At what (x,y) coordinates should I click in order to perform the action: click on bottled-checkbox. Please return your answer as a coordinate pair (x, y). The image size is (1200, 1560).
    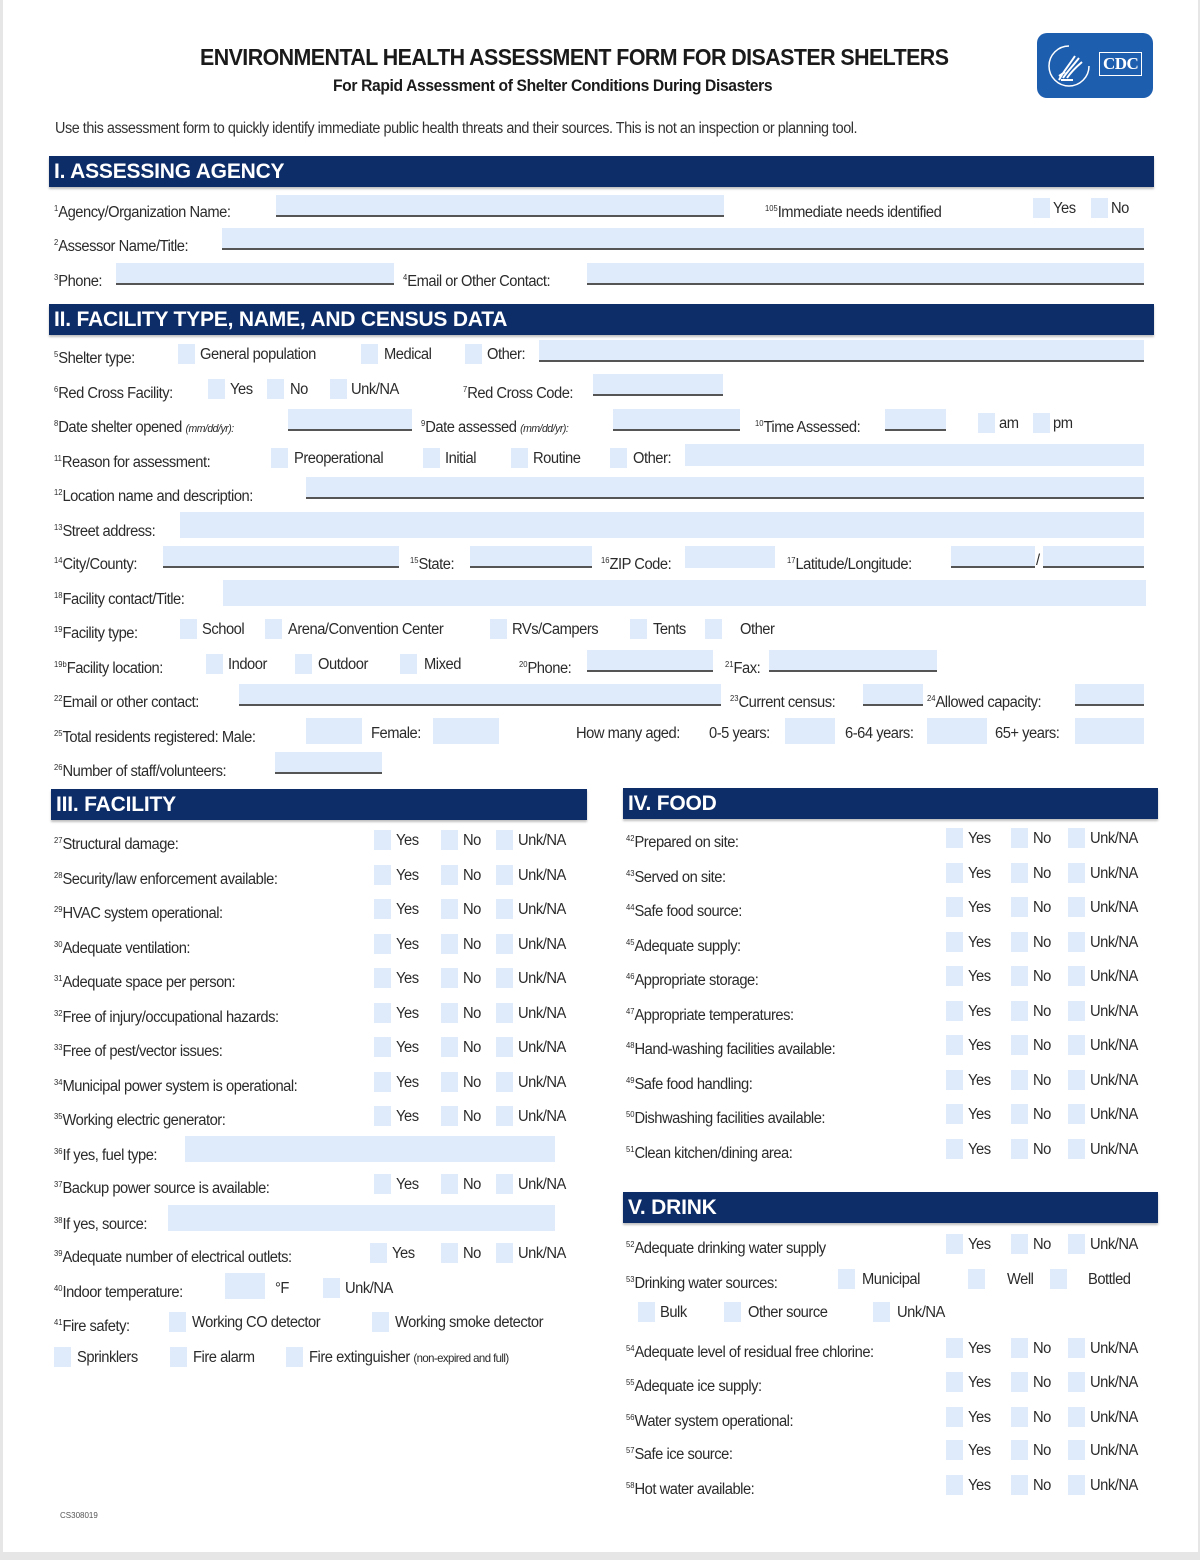
    Looking at the image, I should click on (1058, 1279).